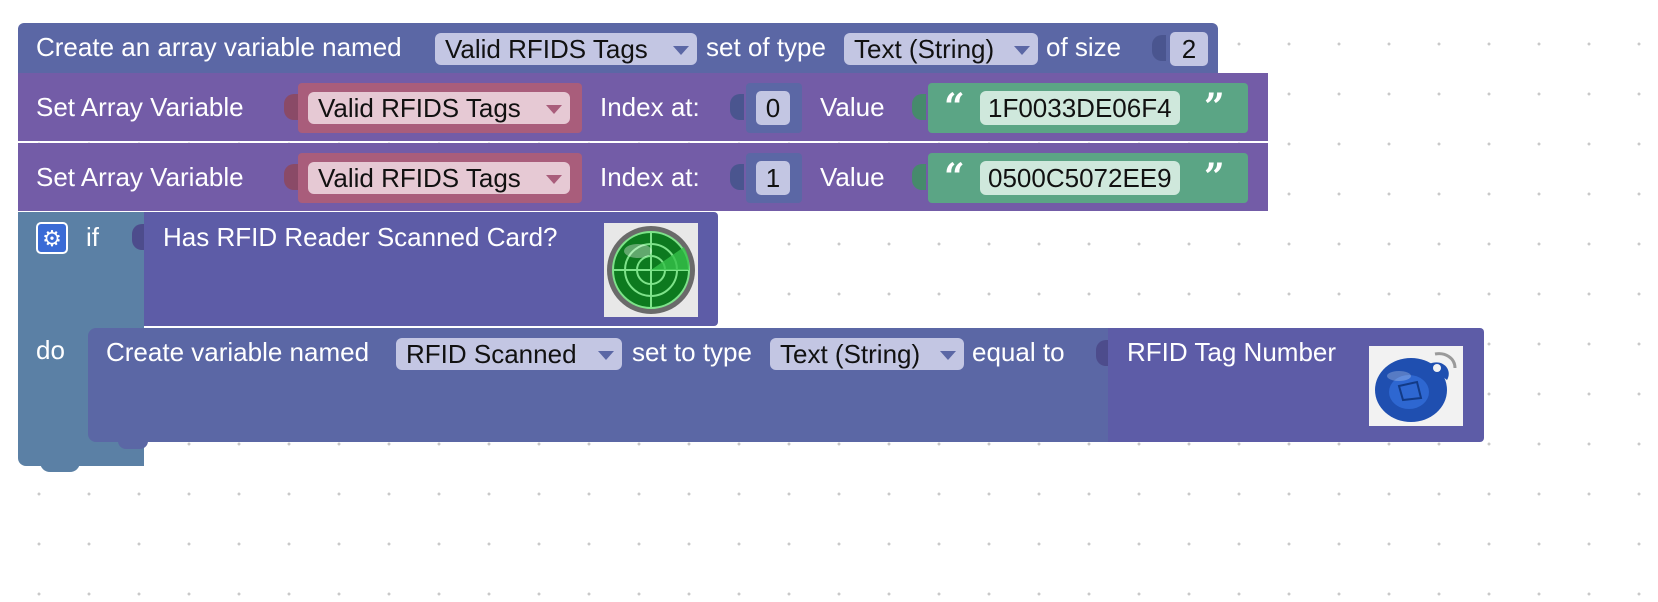  Describe the element at coordinates (92, 237) in the screenshot. I see `if-label: if` at that location.